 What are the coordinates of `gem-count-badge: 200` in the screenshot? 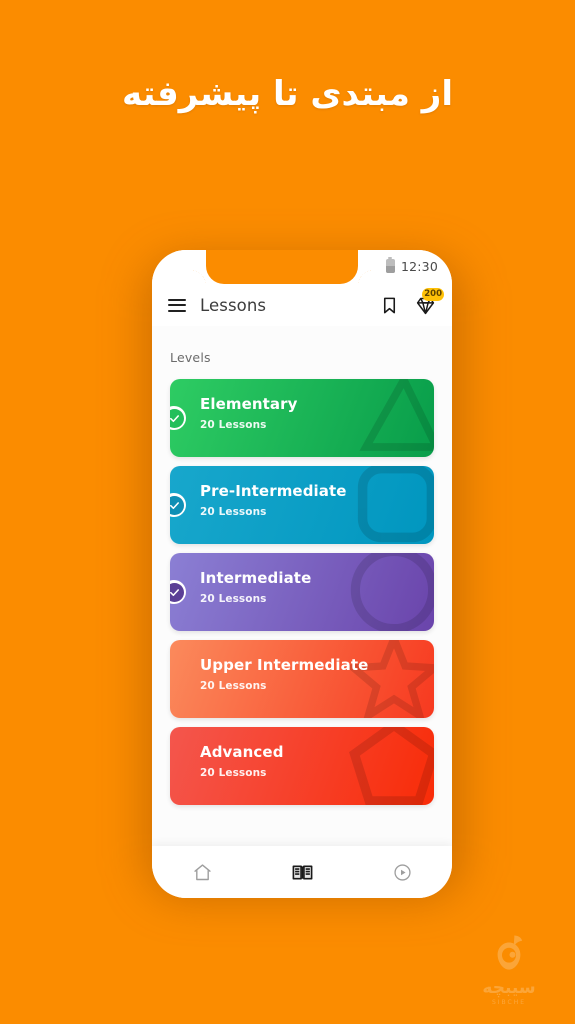 It's located at (433, 294).